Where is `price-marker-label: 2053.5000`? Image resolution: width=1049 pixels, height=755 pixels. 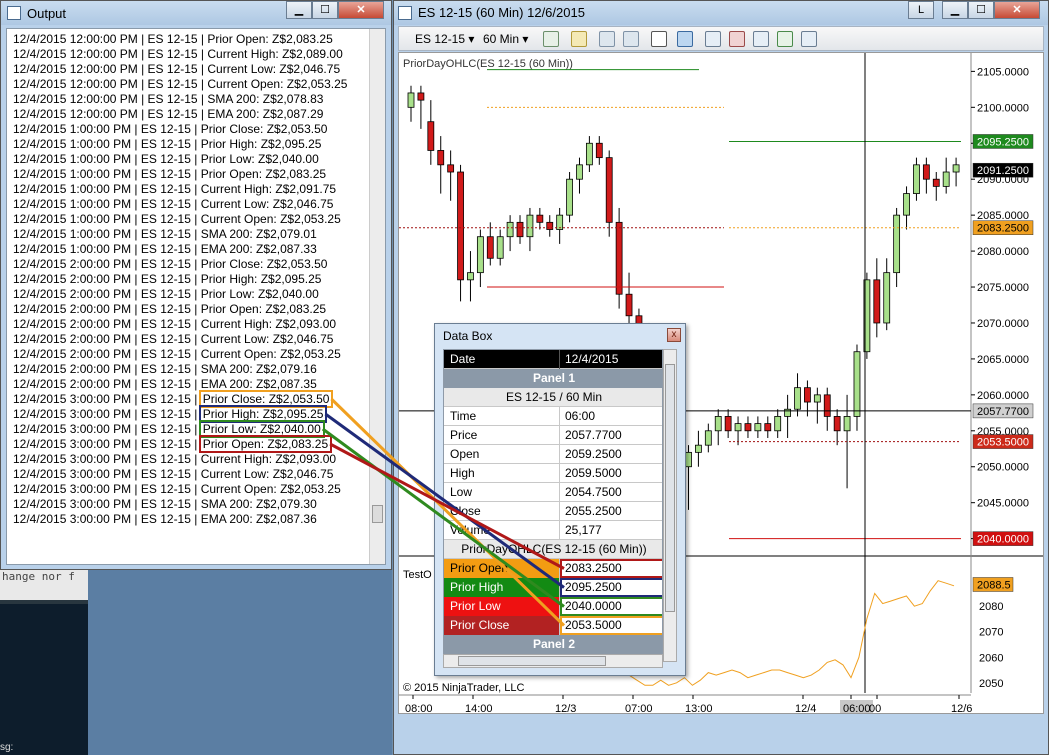 price-marker-label: 2053.5000 is located at coordinates (1003, 443).